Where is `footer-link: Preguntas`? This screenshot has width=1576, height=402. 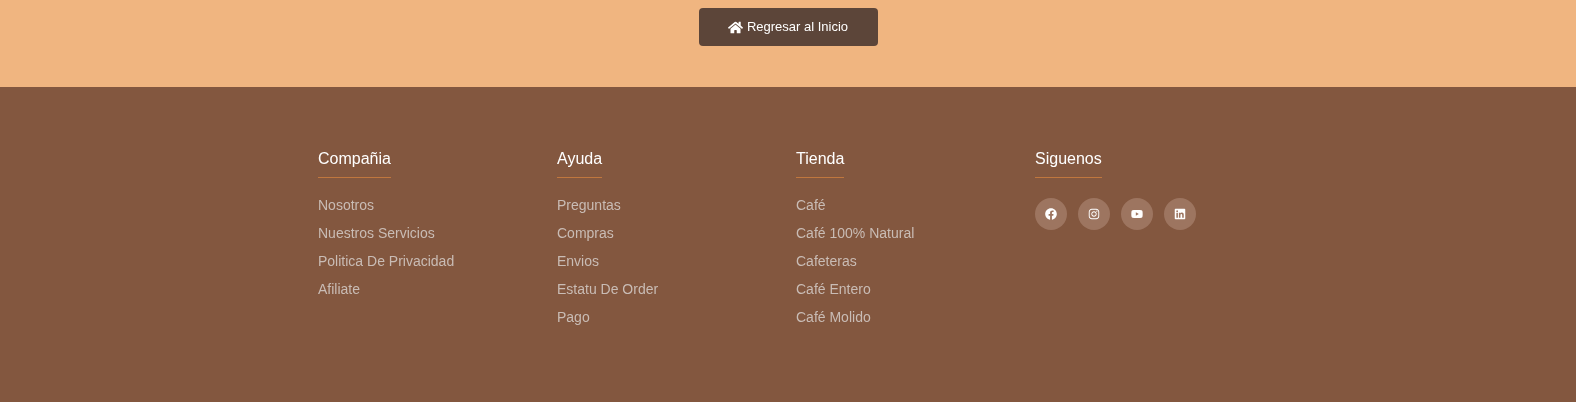
footer-link: Preguntas is located at coordinates (589, 205).